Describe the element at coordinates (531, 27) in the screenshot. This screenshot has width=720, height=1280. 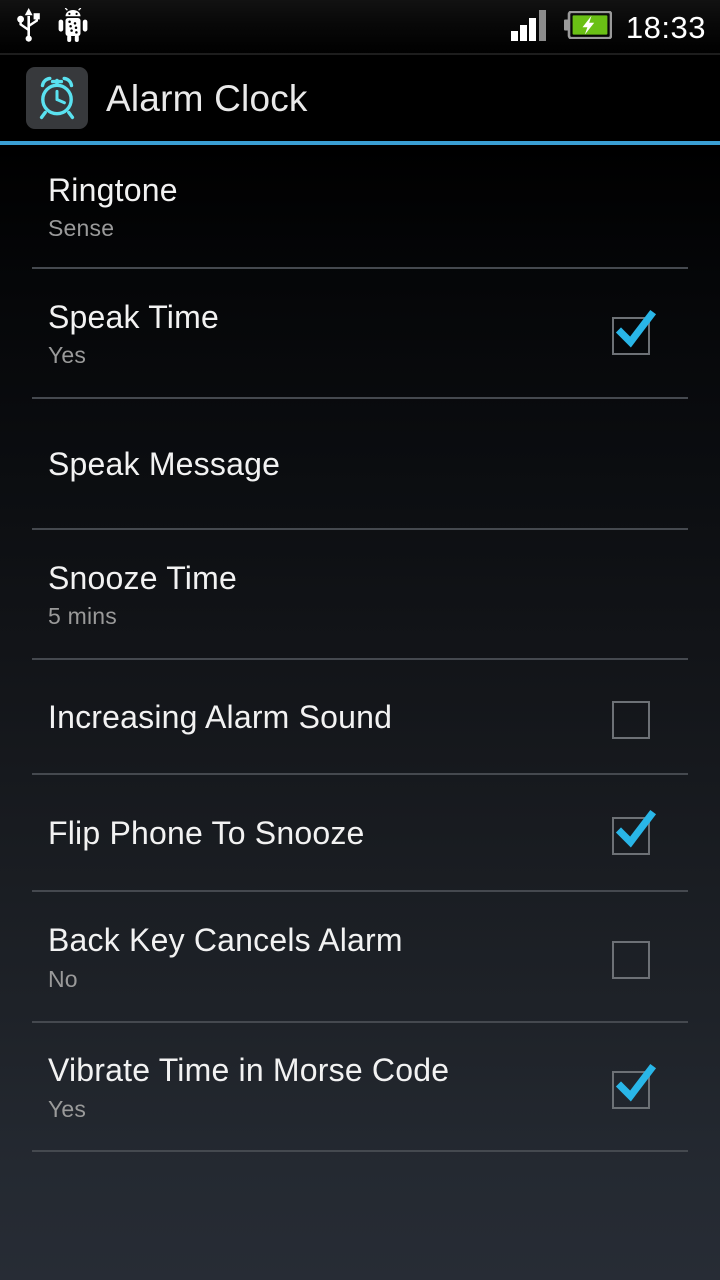
I see `signal-bars-icon` at that location.